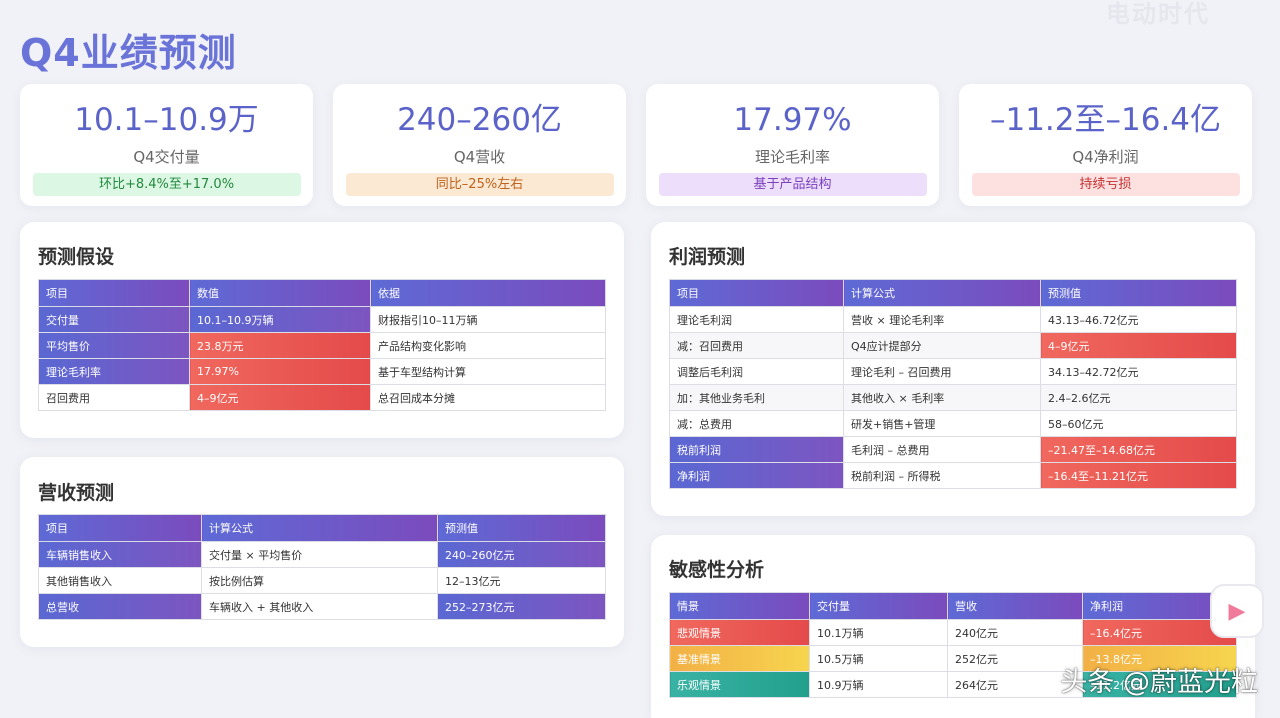 This screenshot has width=1280, height=718. What do you see at coordinates (1138, 371) in the screenshot?
I see `table-cell: 34.13–42.72亿元` at bounding box center [1138, 371].